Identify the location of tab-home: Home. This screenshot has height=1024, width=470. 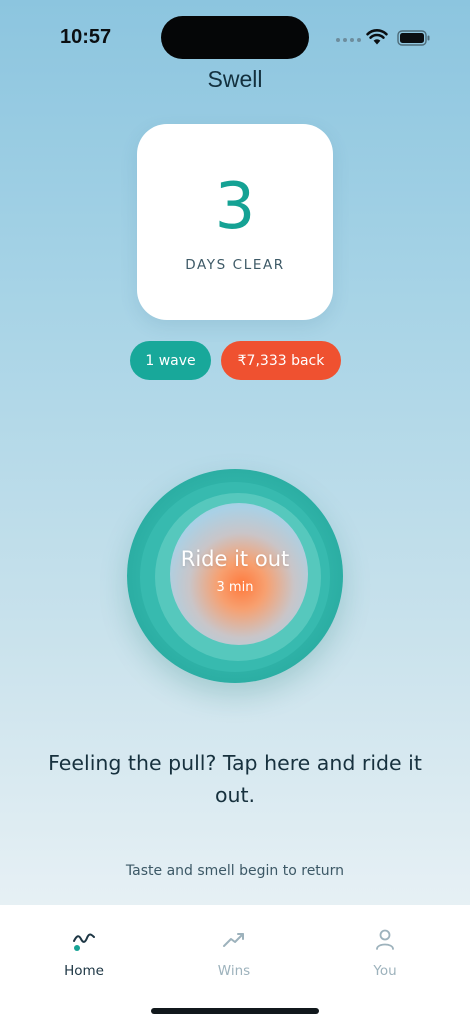
(84, 945).